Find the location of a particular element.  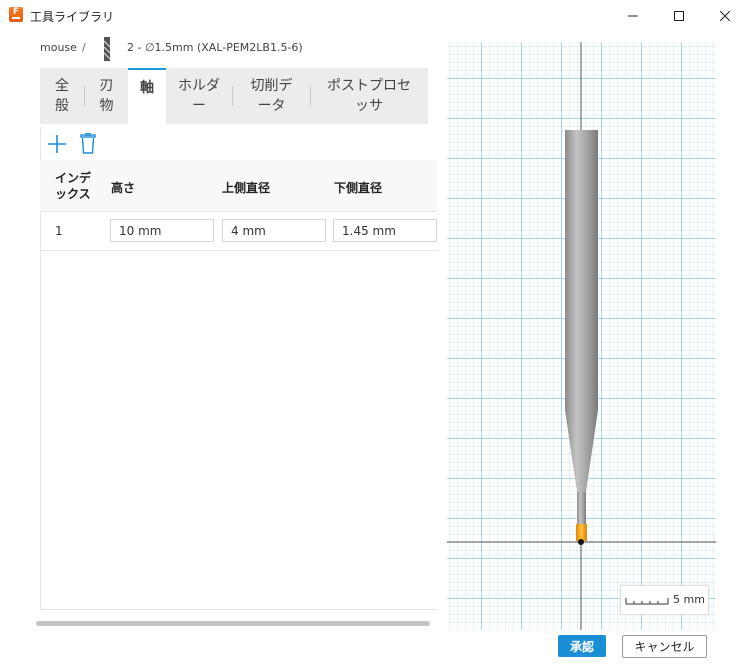

close-button is located at coordinates (725, 15).